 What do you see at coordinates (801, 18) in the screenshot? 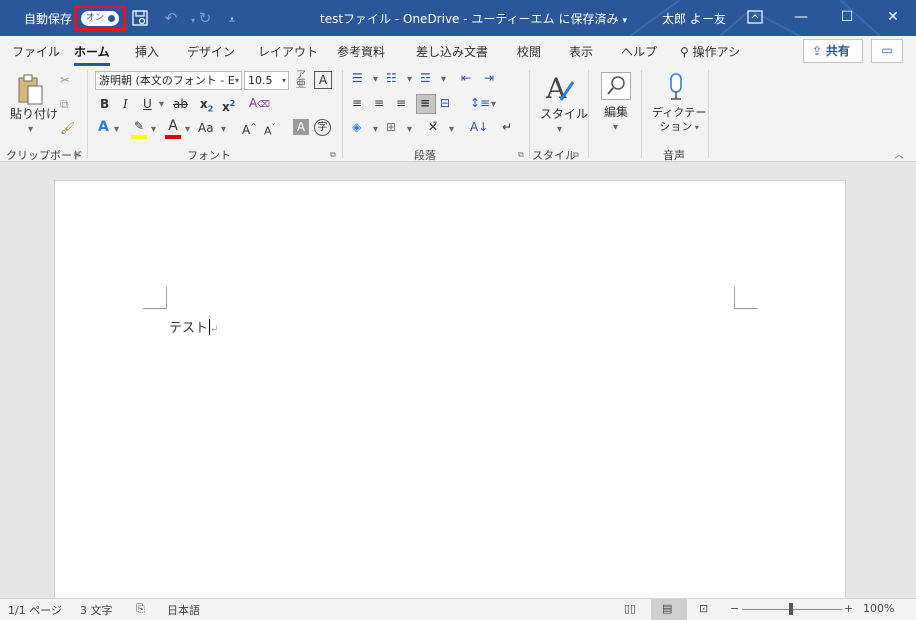
I see `minimize-icon: —` at bounding box center [801, 18].